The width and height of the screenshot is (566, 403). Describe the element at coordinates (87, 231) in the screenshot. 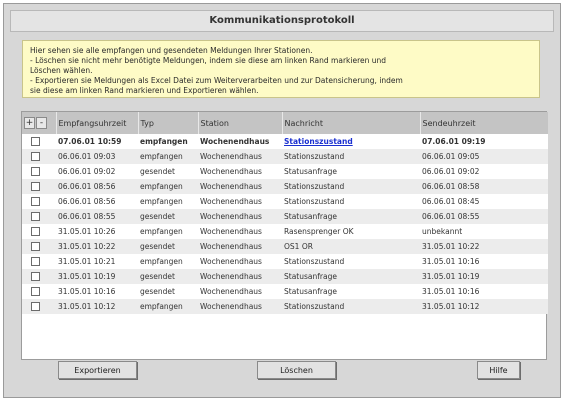

I see `cell-empfangsuhrzeit: 31.05.01 10:26` at that location.